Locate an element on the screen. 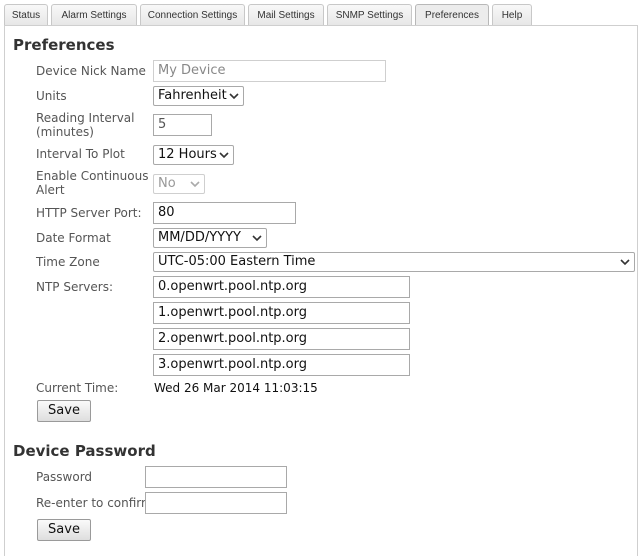 This screenshot has width=644, height=556. device-password-title: Device Password is located at coordinates (84, 451).